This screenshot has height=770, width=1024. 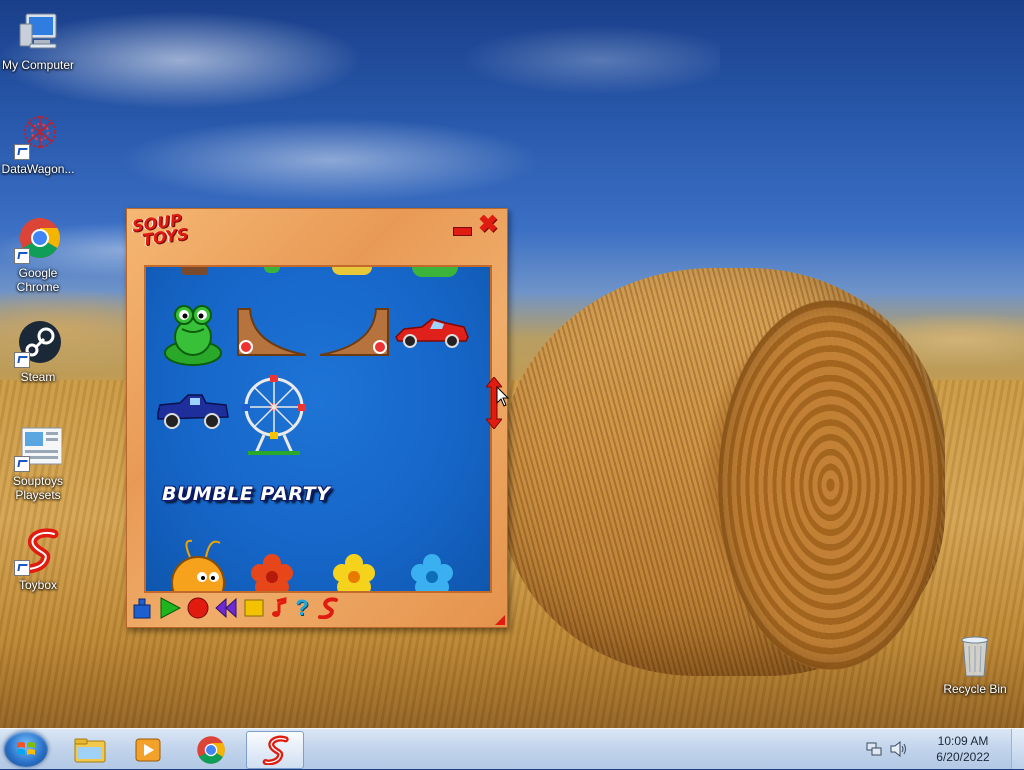 What do you see at coordinates (38, 552) in the screenshot?
I see `toybox-icon` at bounding box center [38, 552].